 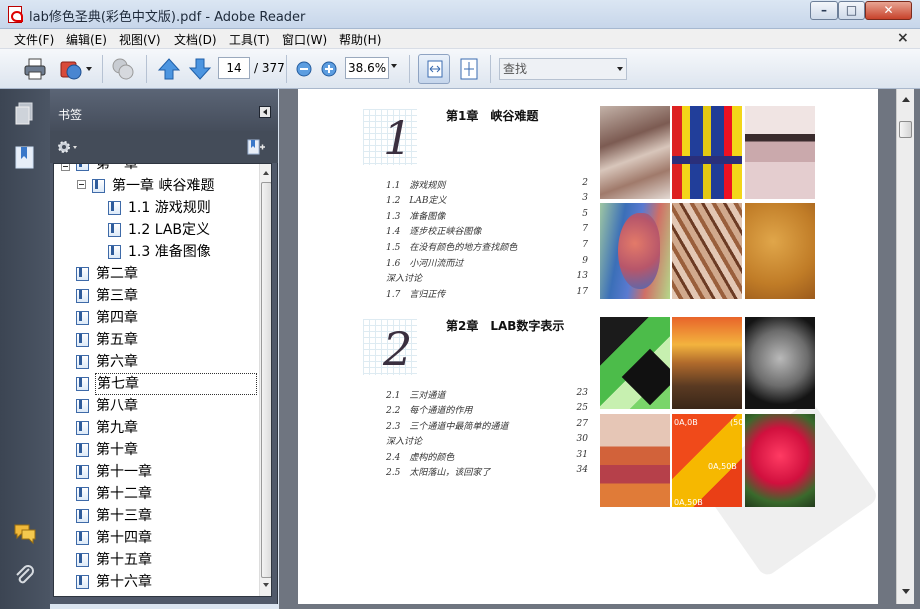 What do you see at coordinates (707, 152) in the screenshot?
I see `photo-color-bars` at bounding box center [707, 152].